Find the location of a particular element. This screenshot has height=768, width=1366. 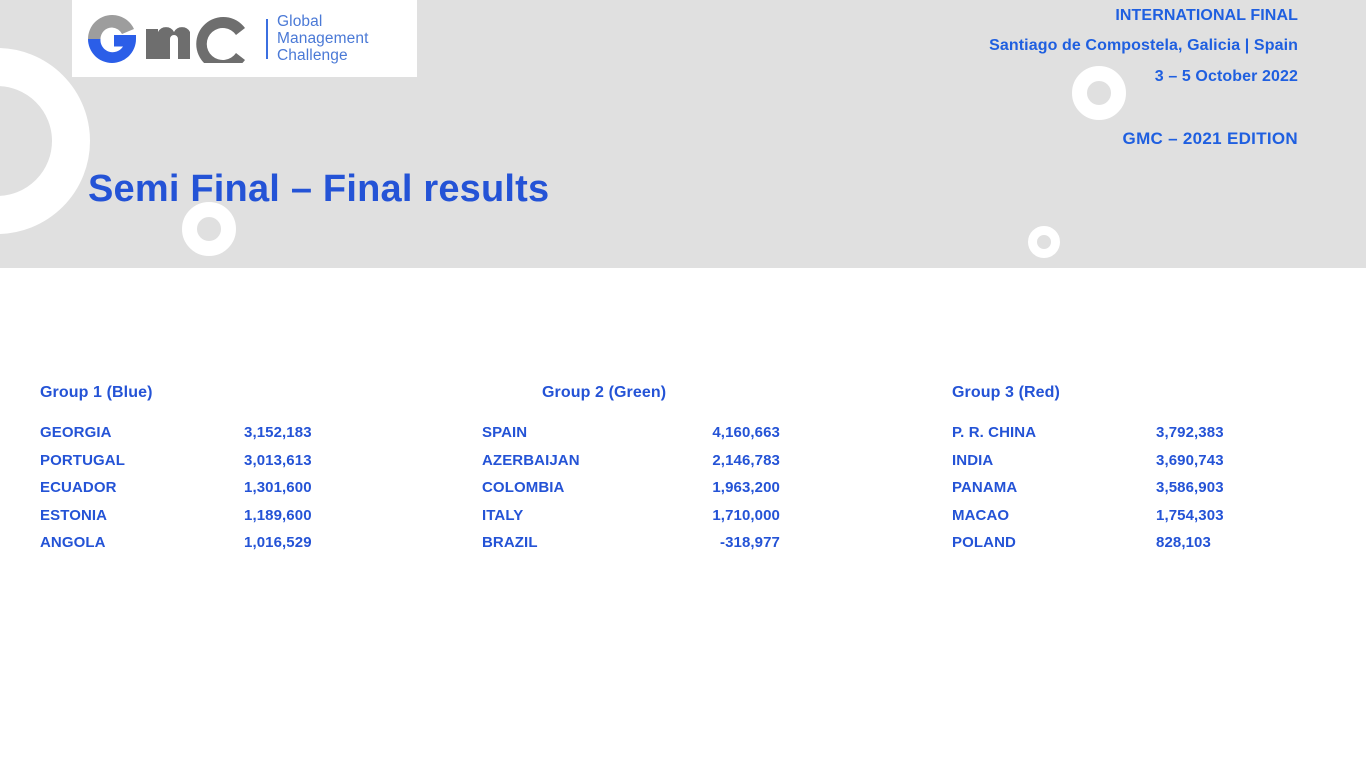

logo-divider is located at coordinates (267, 38).